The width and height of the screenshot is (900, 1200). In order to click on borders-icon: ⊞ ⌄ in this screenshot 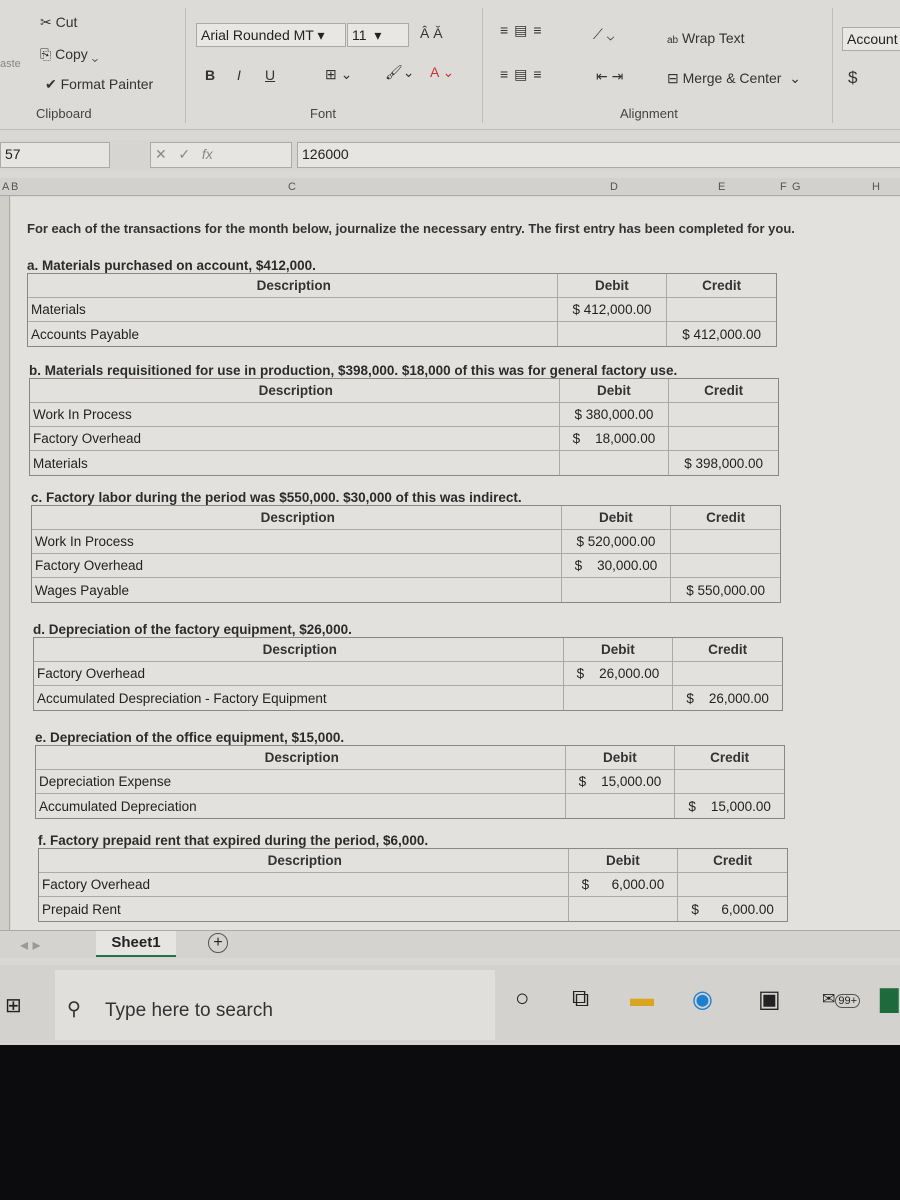, I will do `click(338, 74)`.